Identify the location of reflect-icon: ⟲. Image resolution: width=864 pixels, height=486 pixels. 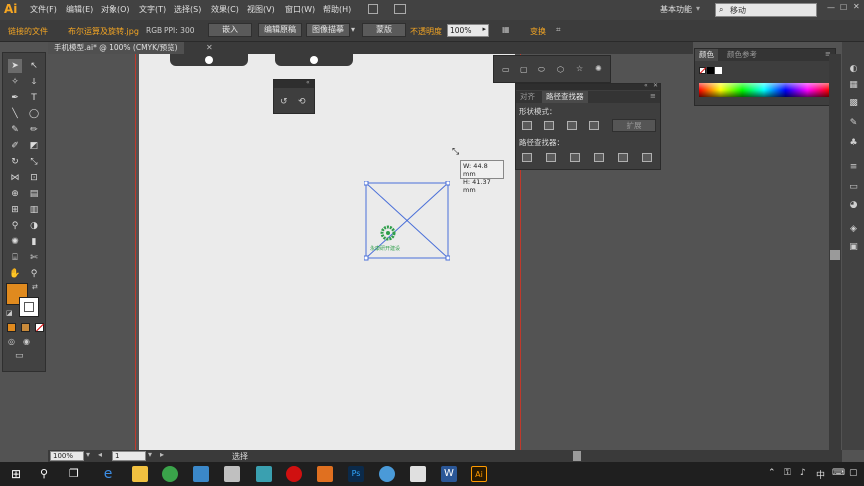
(302, 102).